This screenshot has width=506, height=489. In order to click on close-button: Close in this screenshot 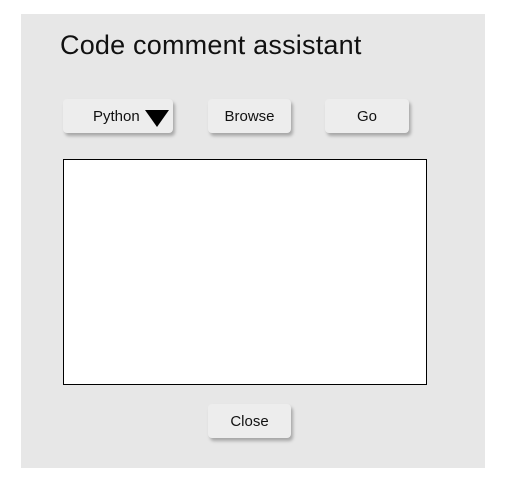, I will do `click(249, 421)`.